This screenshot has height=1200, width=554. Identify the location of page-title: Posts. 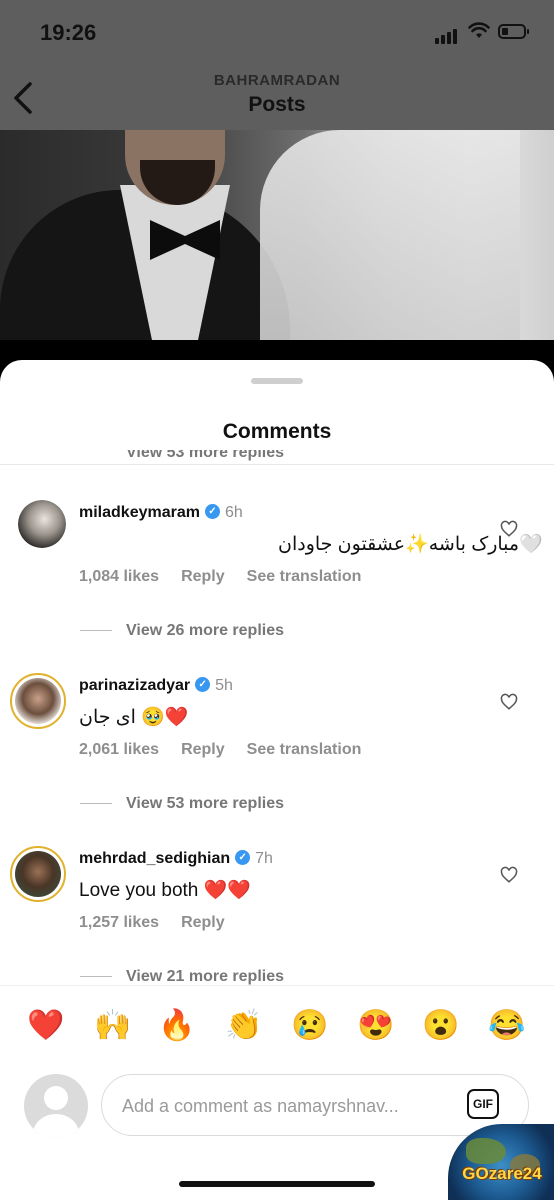
(277, 104).